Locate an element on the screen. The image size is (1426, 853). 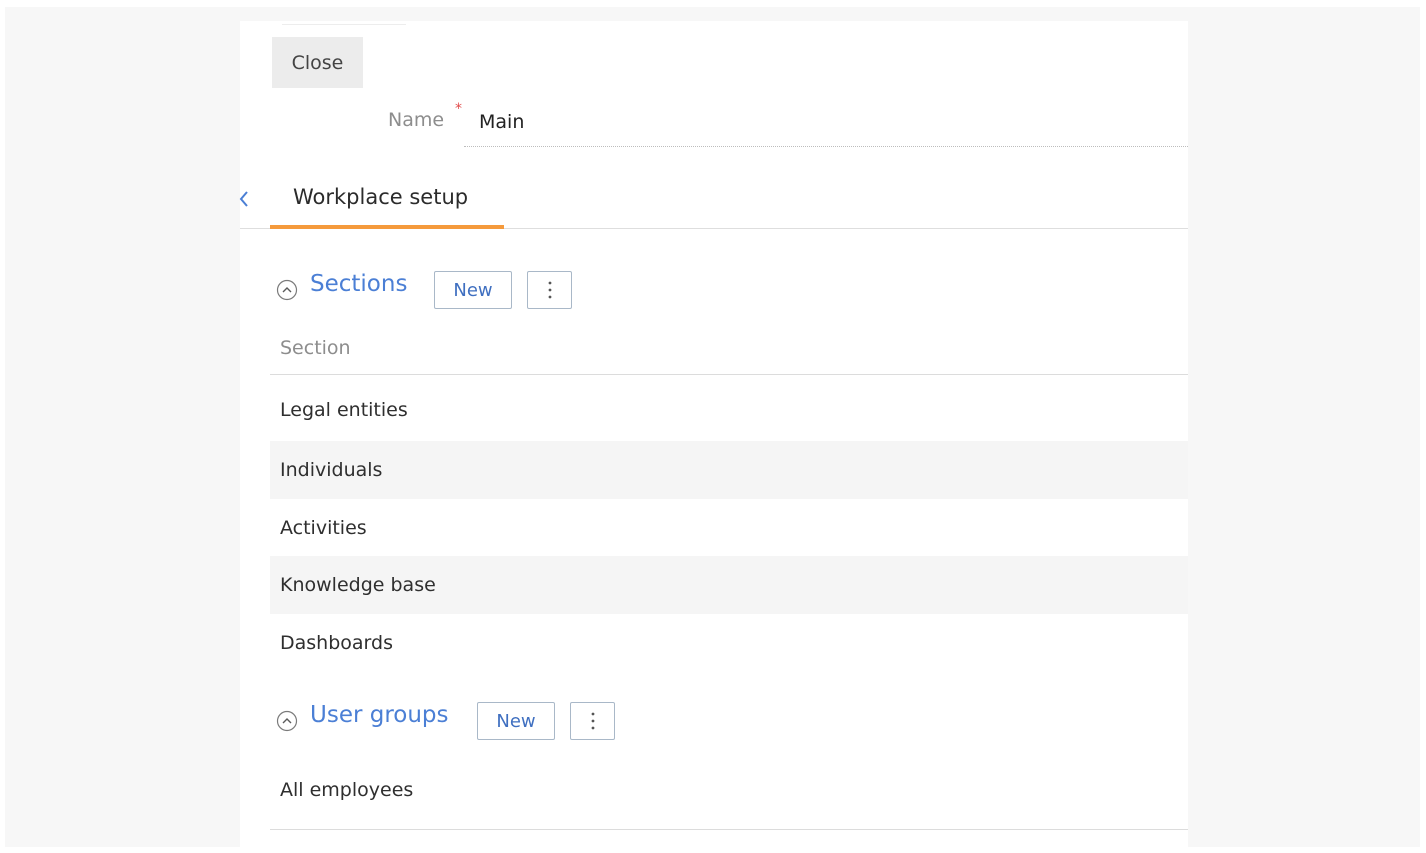
name-field-label: Name is located at coordinates (416, 120).